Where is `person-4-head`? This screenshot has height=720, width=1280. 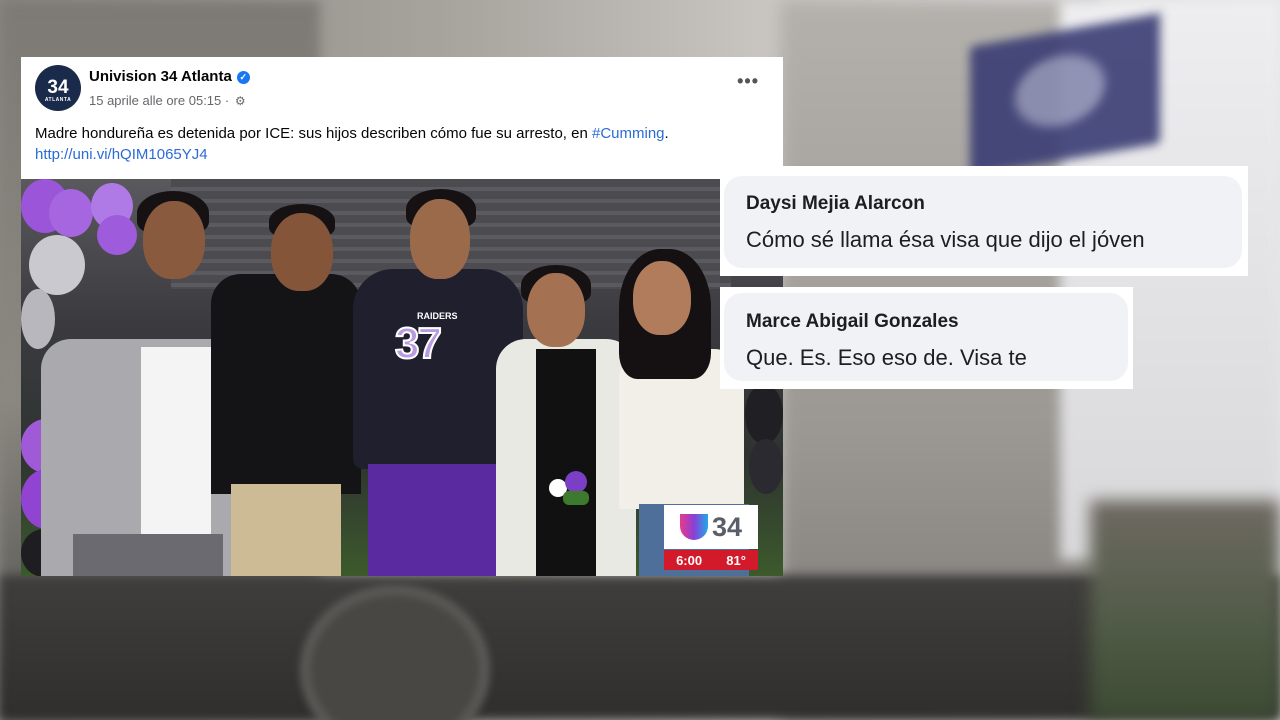
person-4-head is located at coordinates (556, 310).